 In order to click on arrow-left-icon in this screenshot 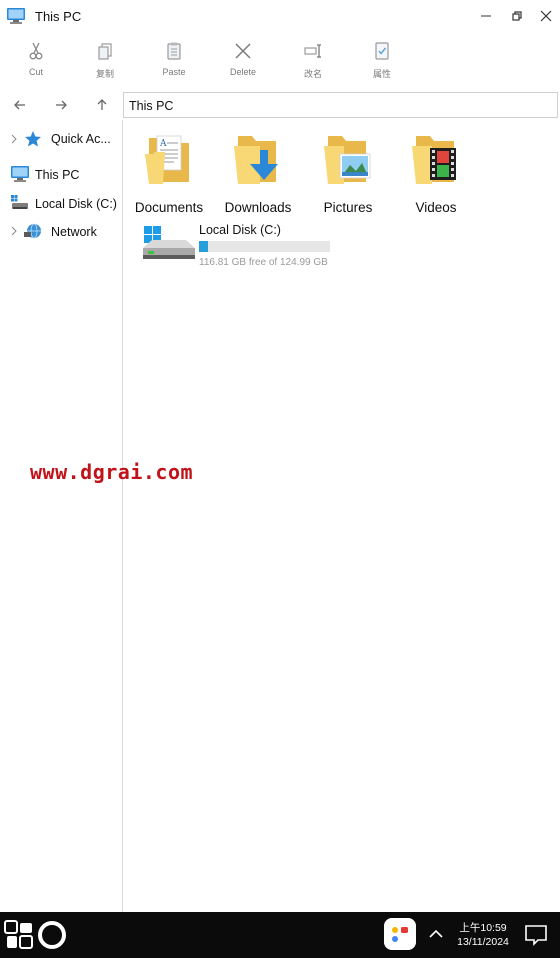, I will do `click(19, 105)`.